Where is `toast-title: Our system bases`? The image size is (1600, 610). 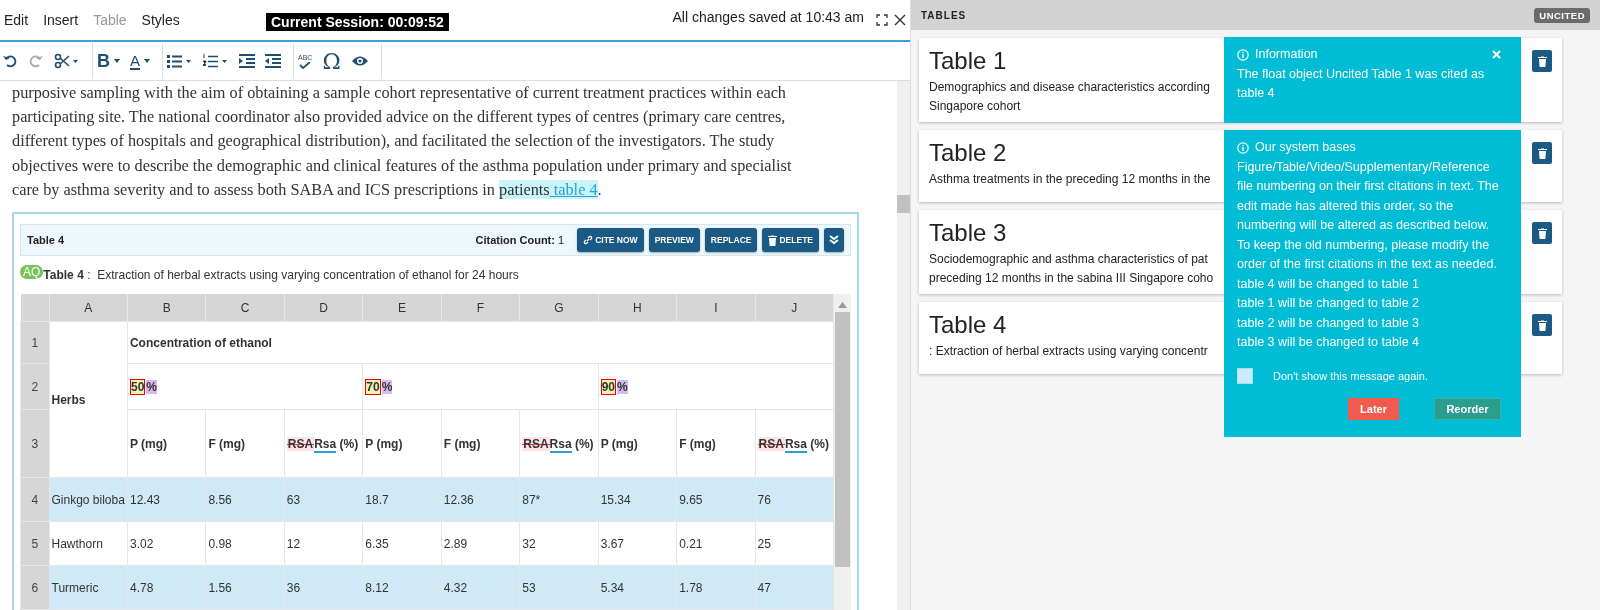
toast-title: Our system bases is located at coordinates (1305, 147).